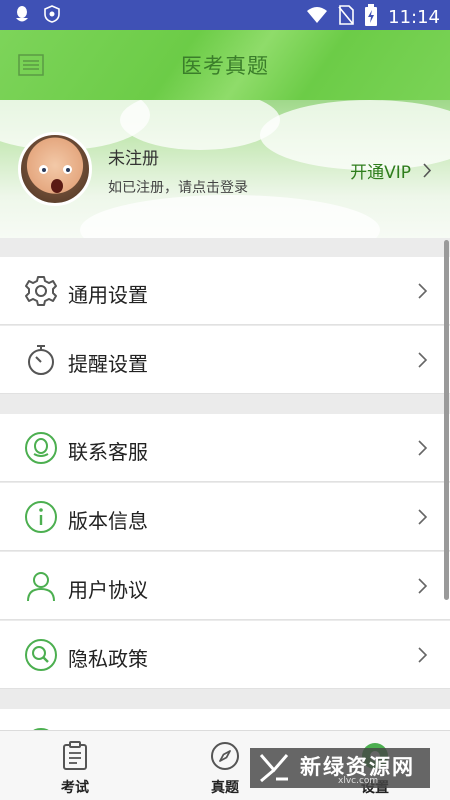 The height and width of the screenshot is (800, 450). What do you see at coordinates (225, 15) in the screenshot?
I see `status-bar: 11:14` at bounding box center [225, 15].